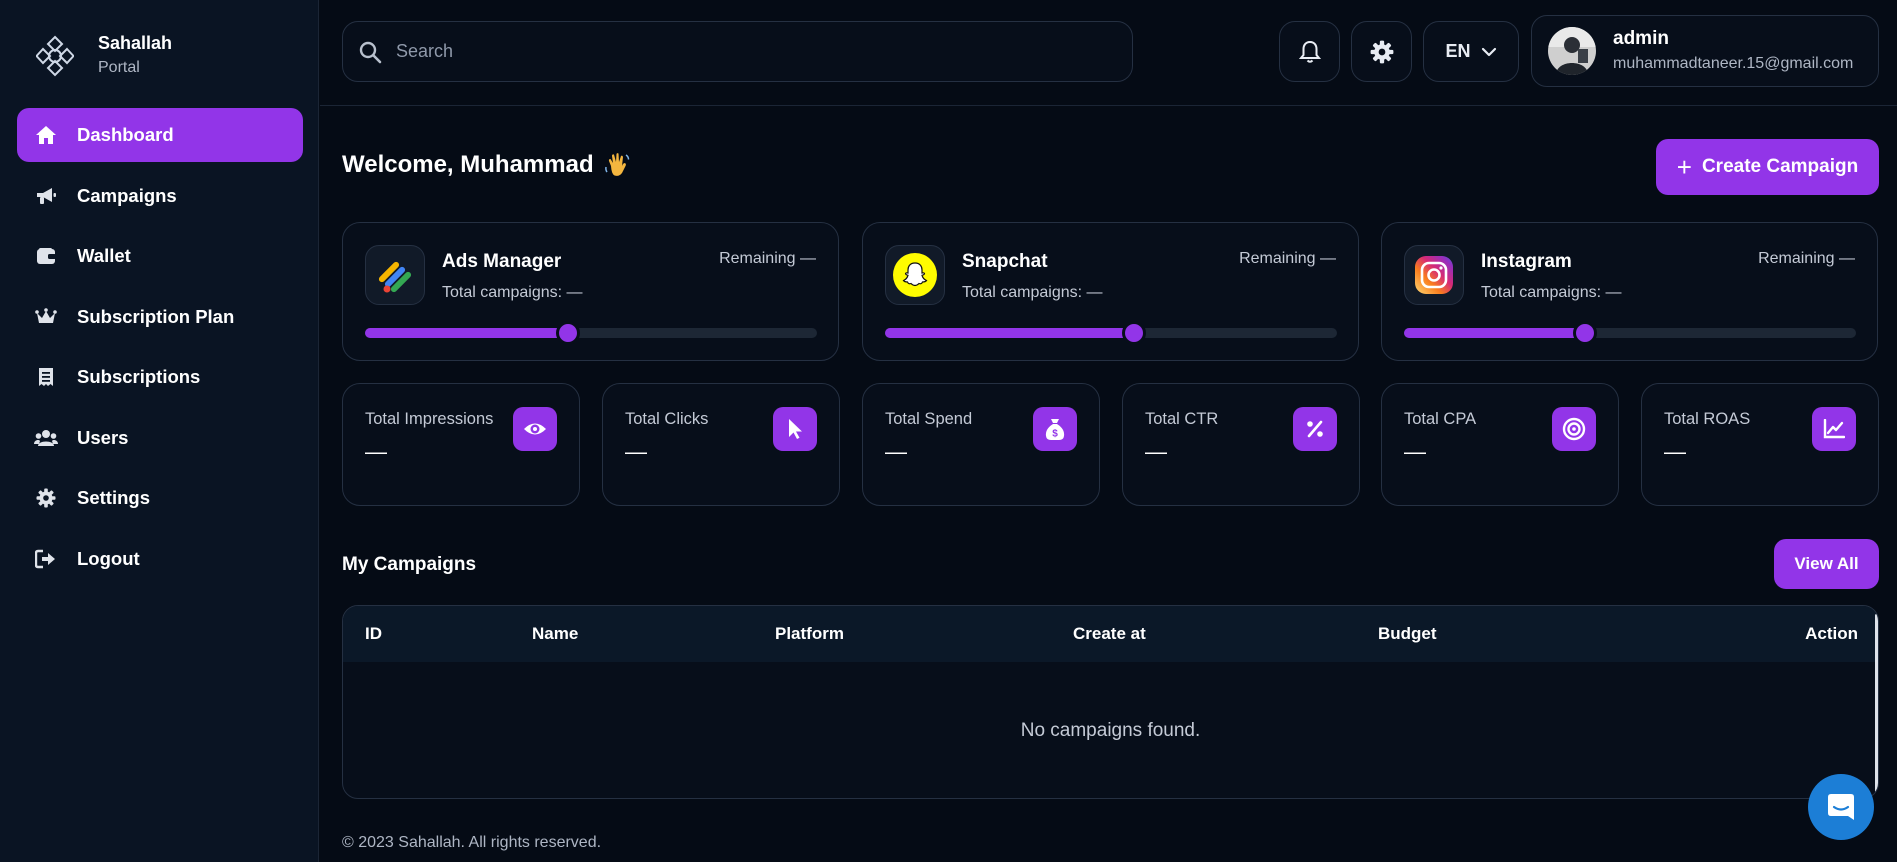  What do you see at coordinates (1831, 633) in the screenshot?
I see `column-header-action: Action` at bounding box center [1831, 633].